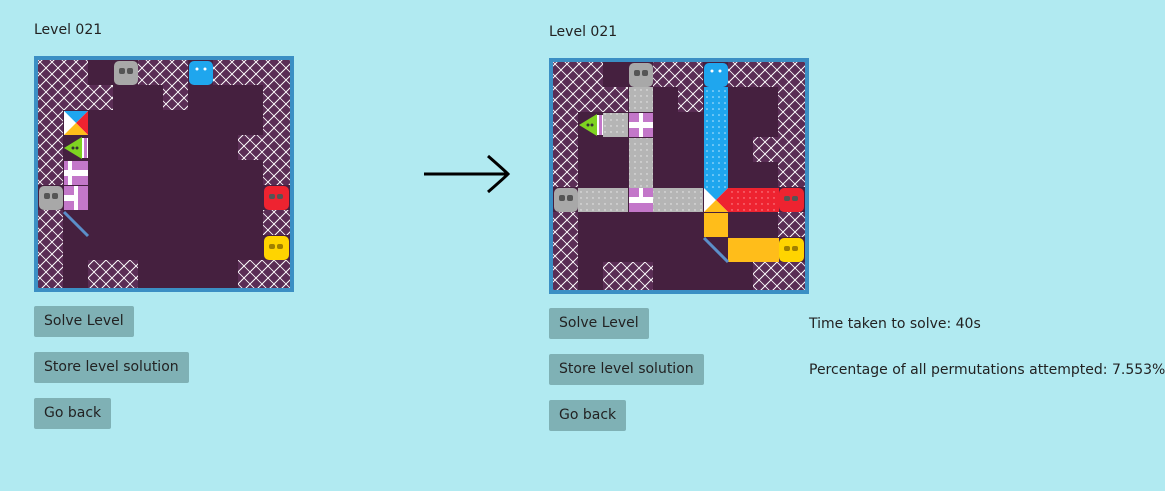 This screenshot has width=1165, height=491. I want to click on left-level-title: Level 021, so click(68, 30).